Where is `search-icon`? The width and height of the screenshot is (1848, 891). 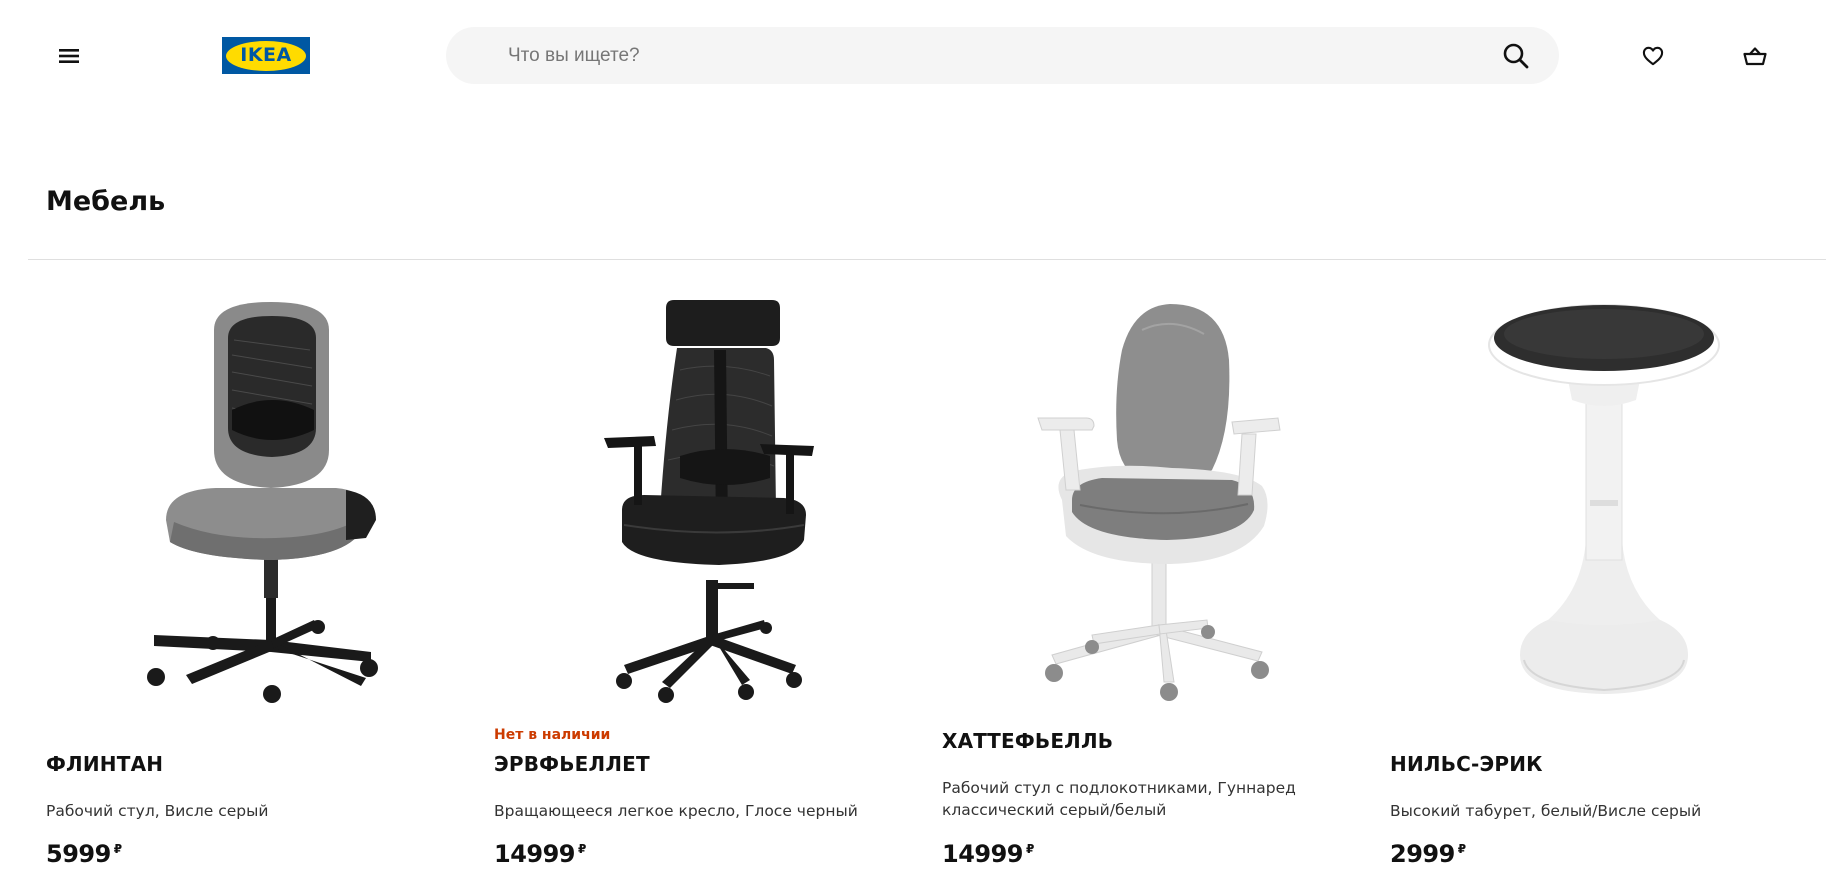
search-icon is located at coordinates (1516, 56).